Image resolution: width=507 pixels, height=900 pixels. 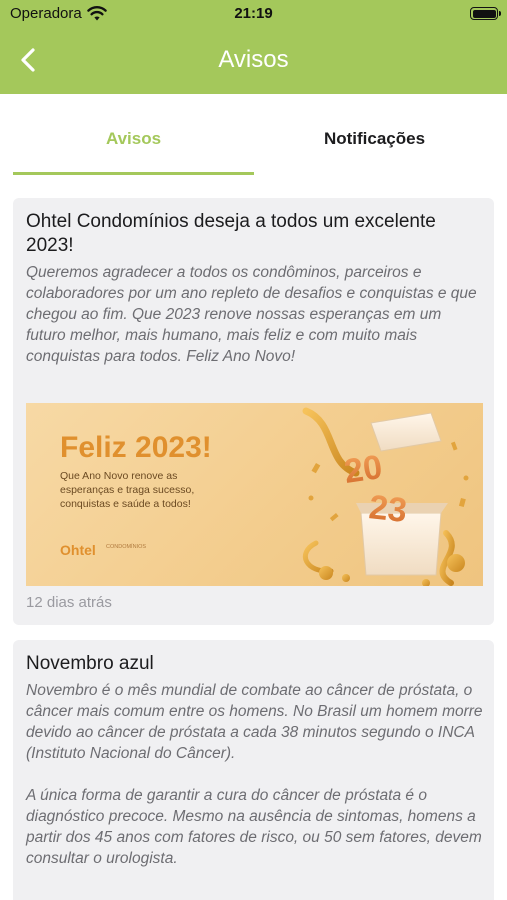 I want to click on battery-icon, so click(x=484, y=13).